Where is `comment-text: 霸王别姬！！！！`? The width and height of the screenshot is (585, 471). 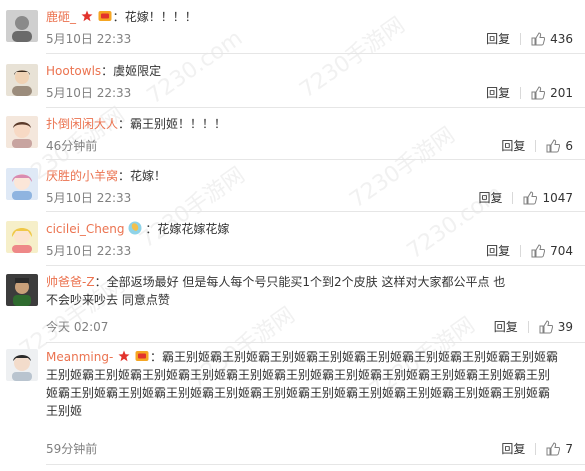
comment-text: 霸王别姬！！！！ is located at coordinates (178, 124).